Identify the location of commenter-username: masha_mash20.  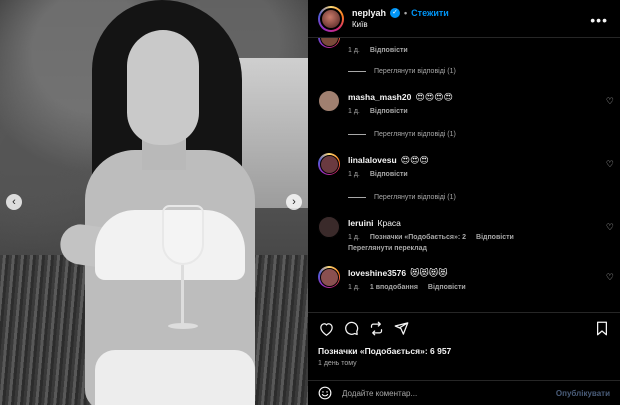
(379, 97).